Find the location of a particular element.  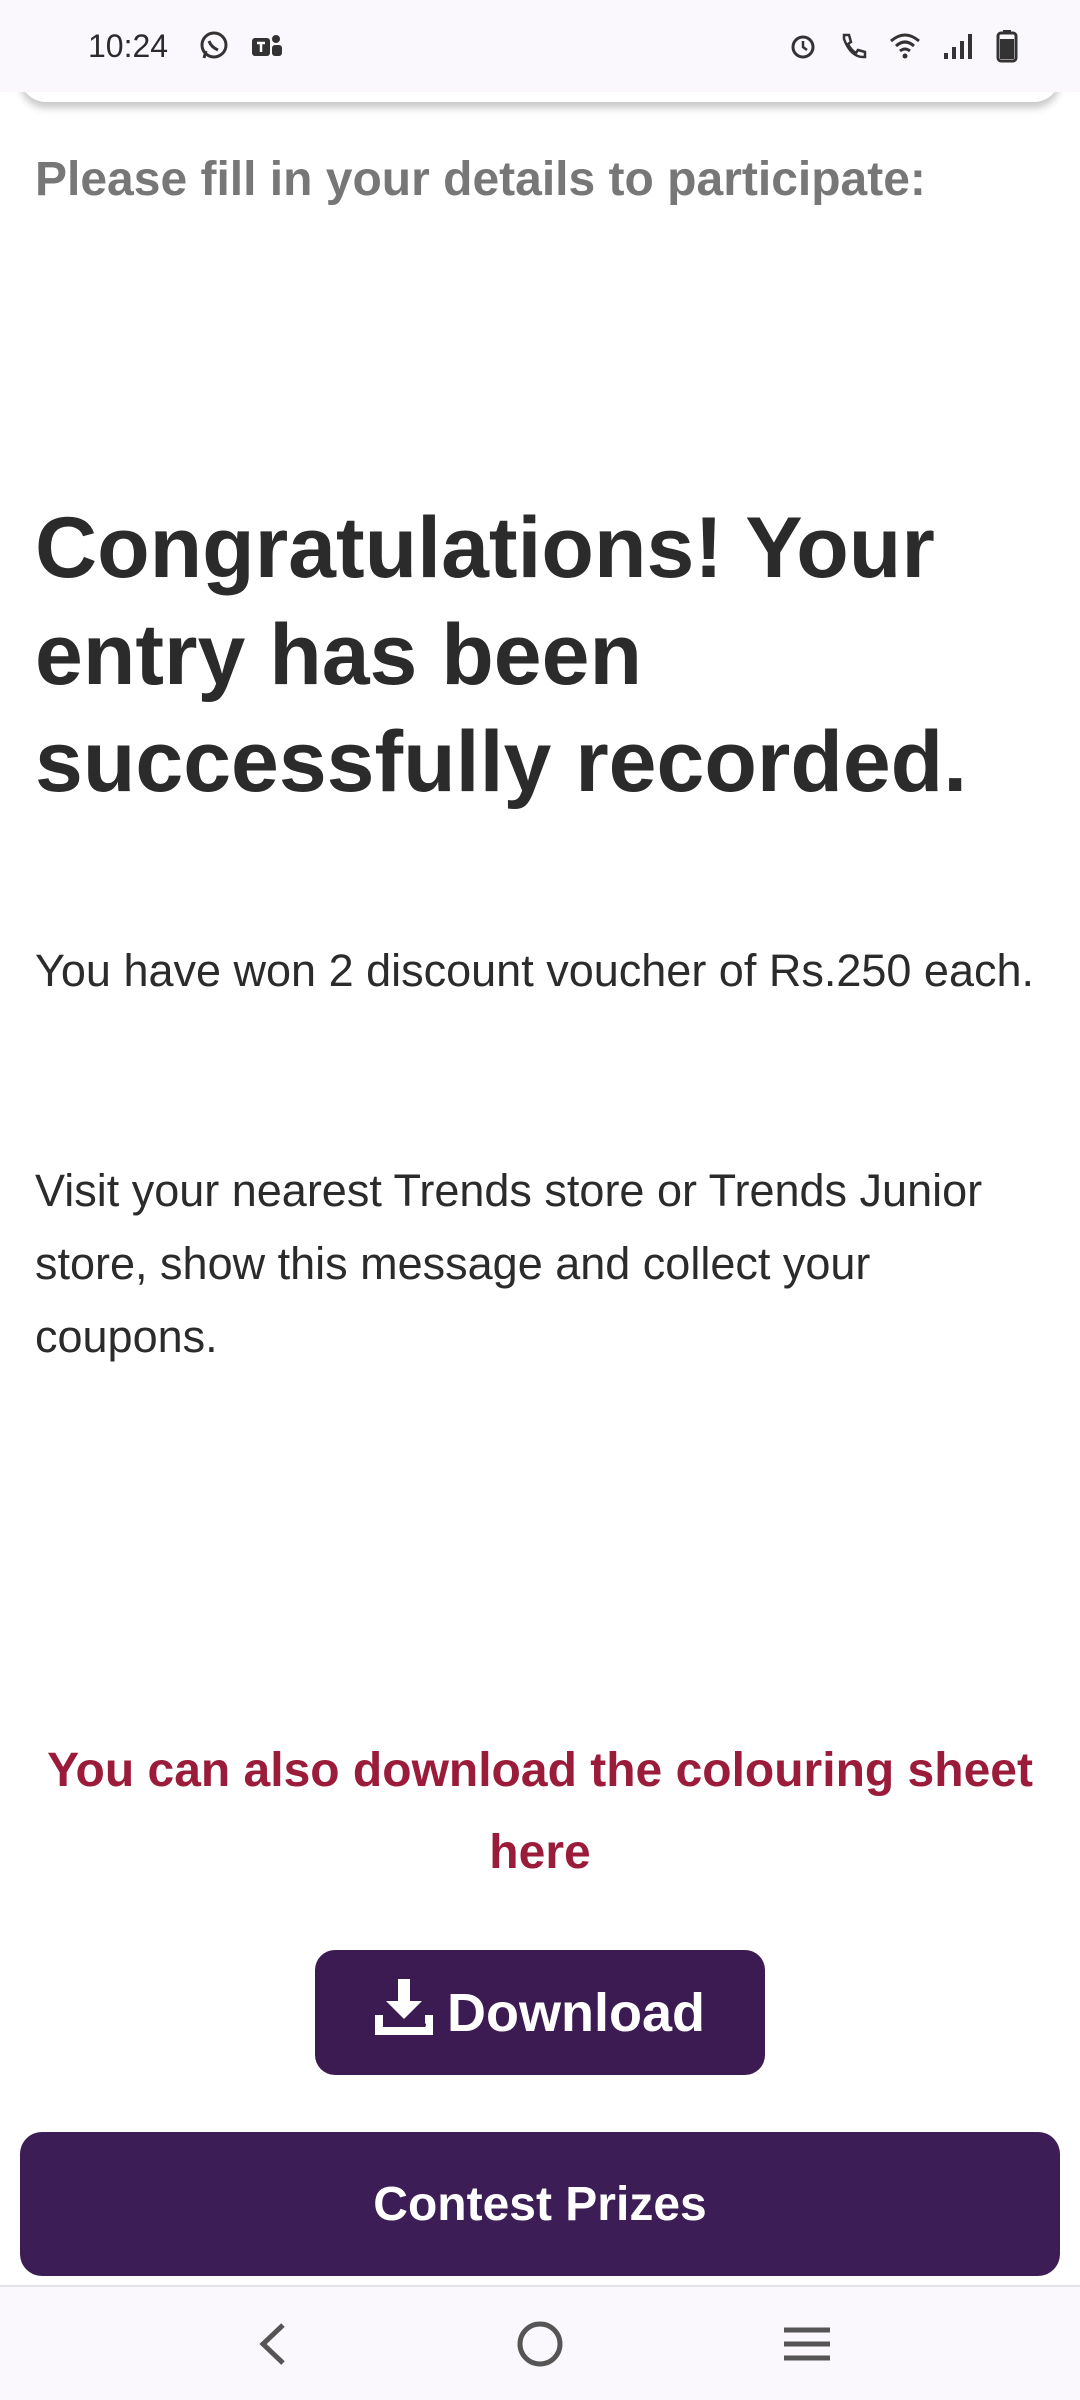

download-button: Download is located at coordinates (540, 2012).